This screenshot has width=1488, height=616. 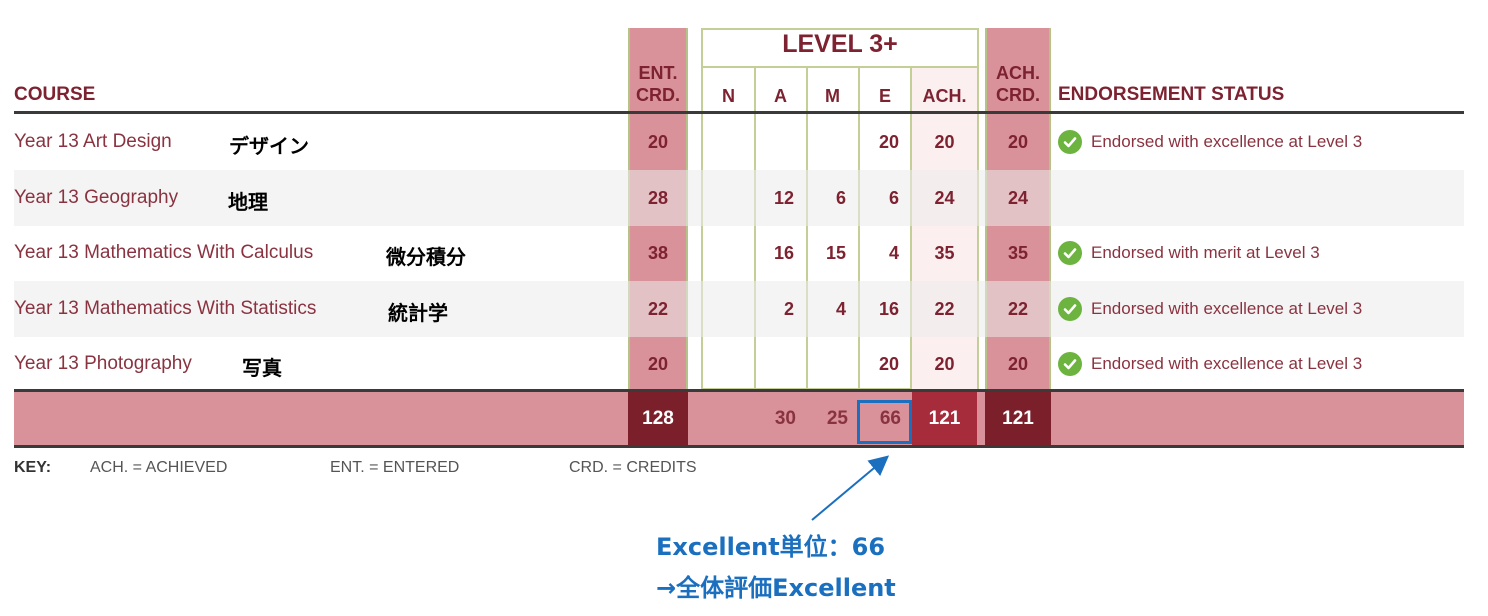 I want to click on endorsement-header: ENDORSEMENT STATUS, so click(x=1171, y=94).